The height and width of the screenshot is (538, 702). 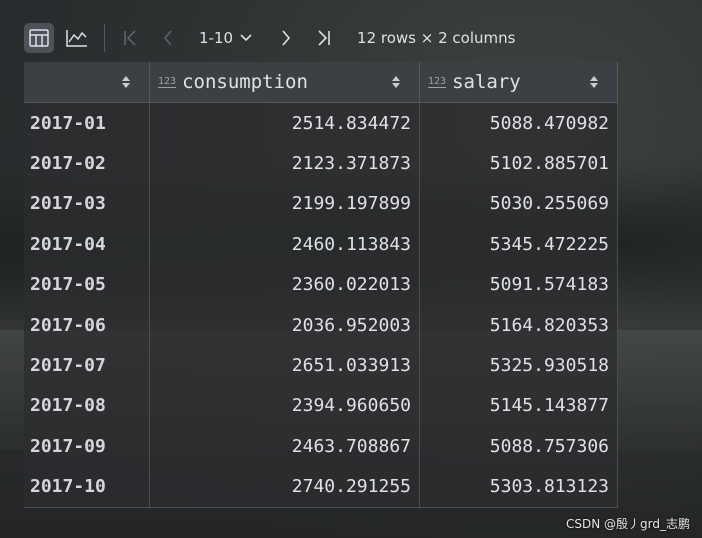 I want to click on row-index-cell: 2017-06, so click(x=87, y=325).